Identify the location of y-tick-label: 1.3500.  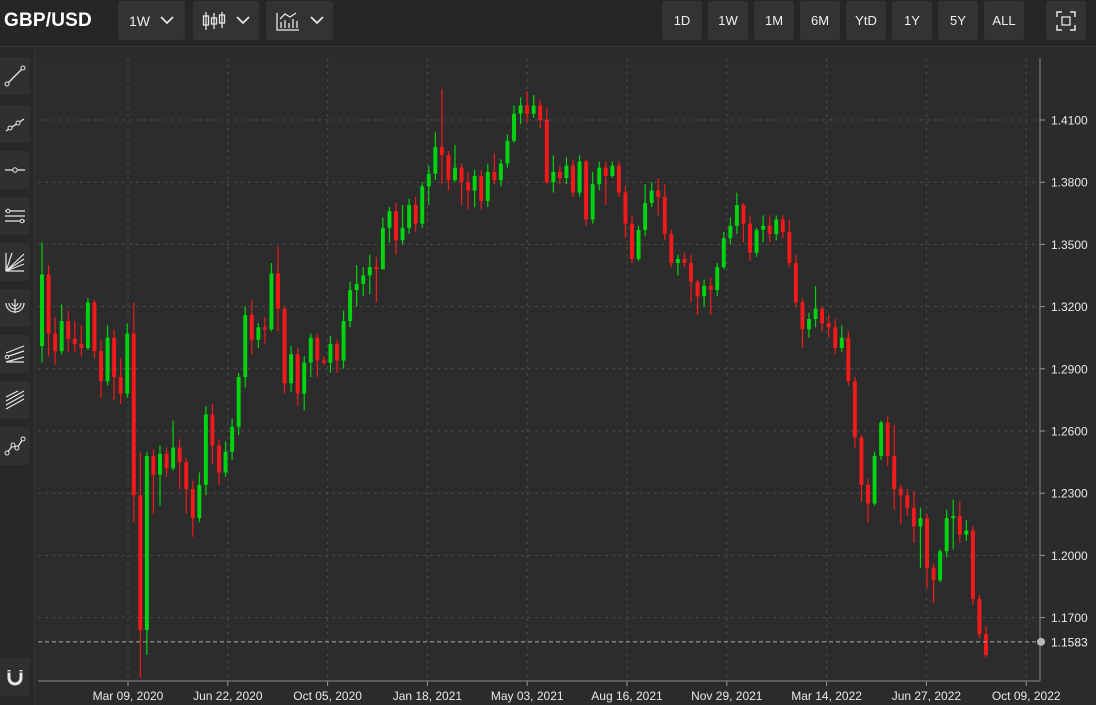
(1069, 245).